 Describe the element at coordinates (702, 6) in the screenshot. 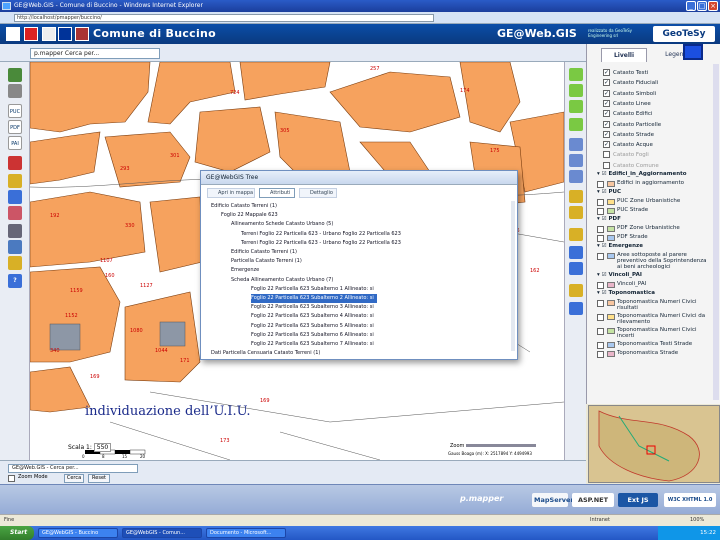

I see `maximize-icon: □` at that location.